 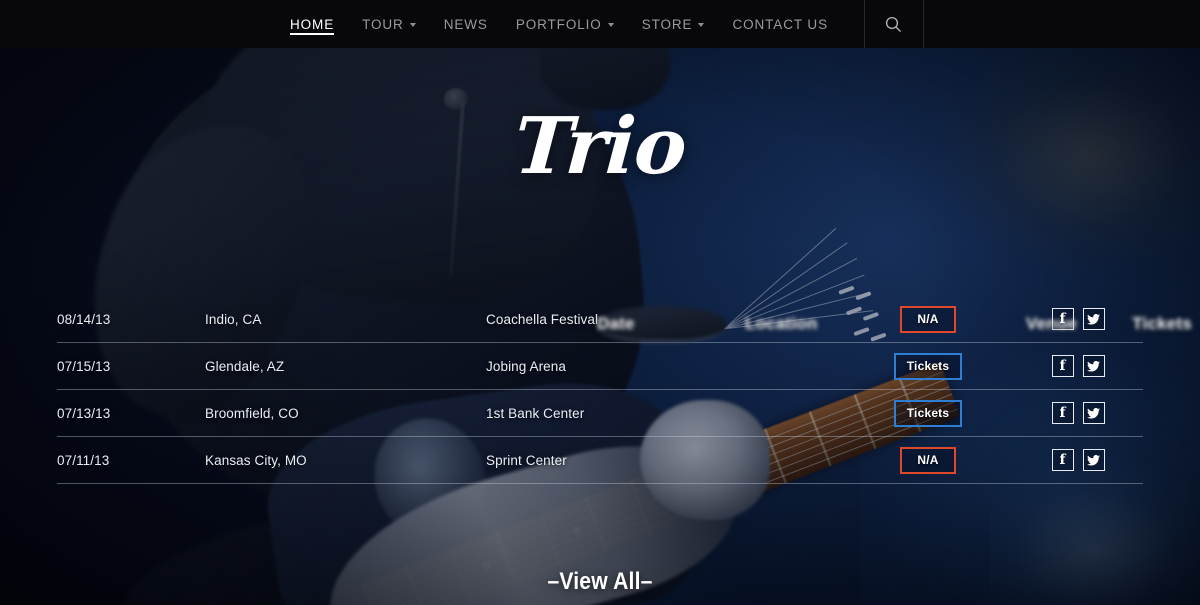 I want to click on table-header-row: Date Location Venue Tickets Share, so click(x=894, y=324).